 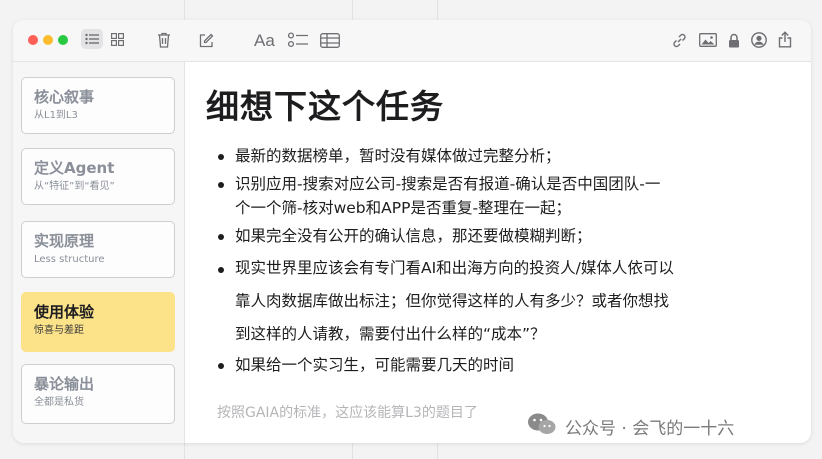 I want to click on note-card-define-agent: 定义Agent 从“特征”到“看见”, so click(x=98, y=176).